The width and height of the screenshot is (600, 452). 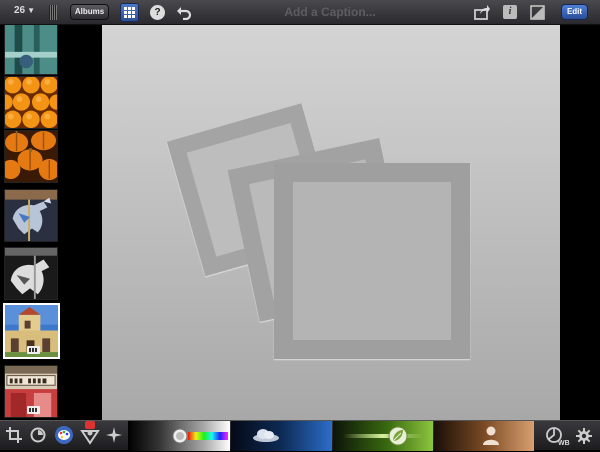 I want to click on grid-icon, so click(x=129, y=12).